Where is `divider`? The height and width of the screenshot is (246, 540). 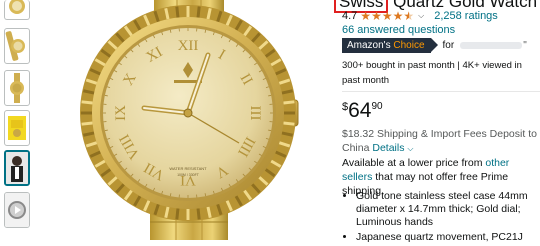
divider is located at coordinates (441, 91).